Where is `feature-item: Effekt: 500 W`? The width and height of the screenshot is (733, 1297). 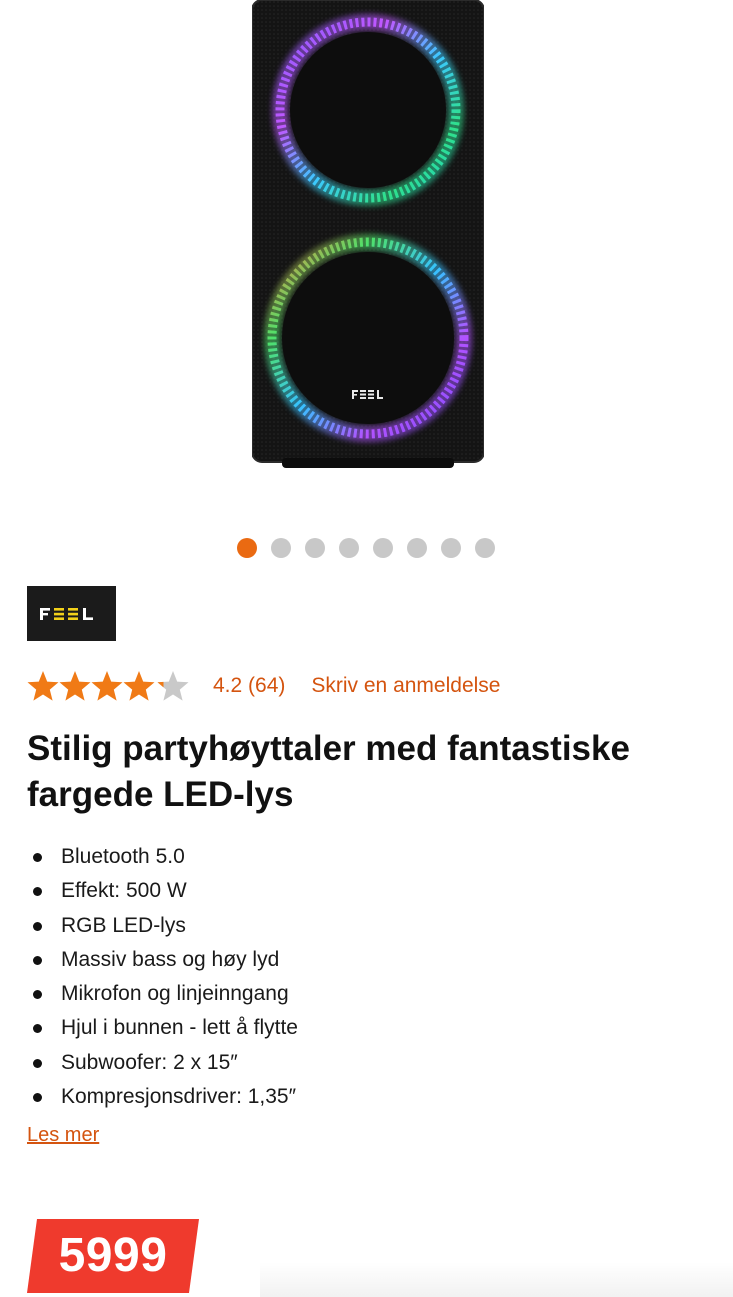 feature-item: Effekt: 500 W is located at coordinates (162, 891).